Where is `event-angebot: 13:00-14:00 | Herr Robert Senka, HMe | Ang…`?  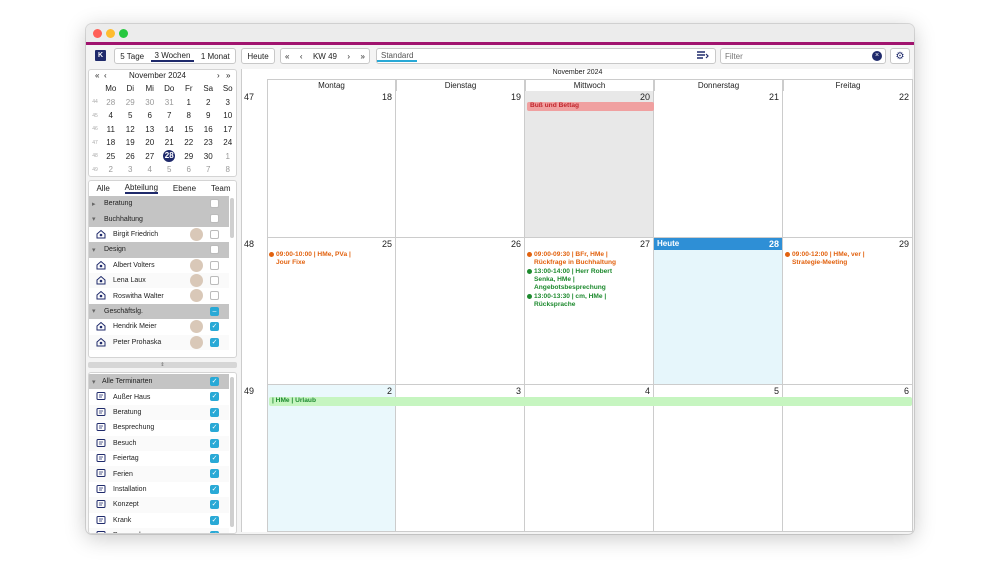 event-angebot: 13:00-14:00 | Herr Robert Senka, HMe | Ang… is located at coordinates (589, 280).